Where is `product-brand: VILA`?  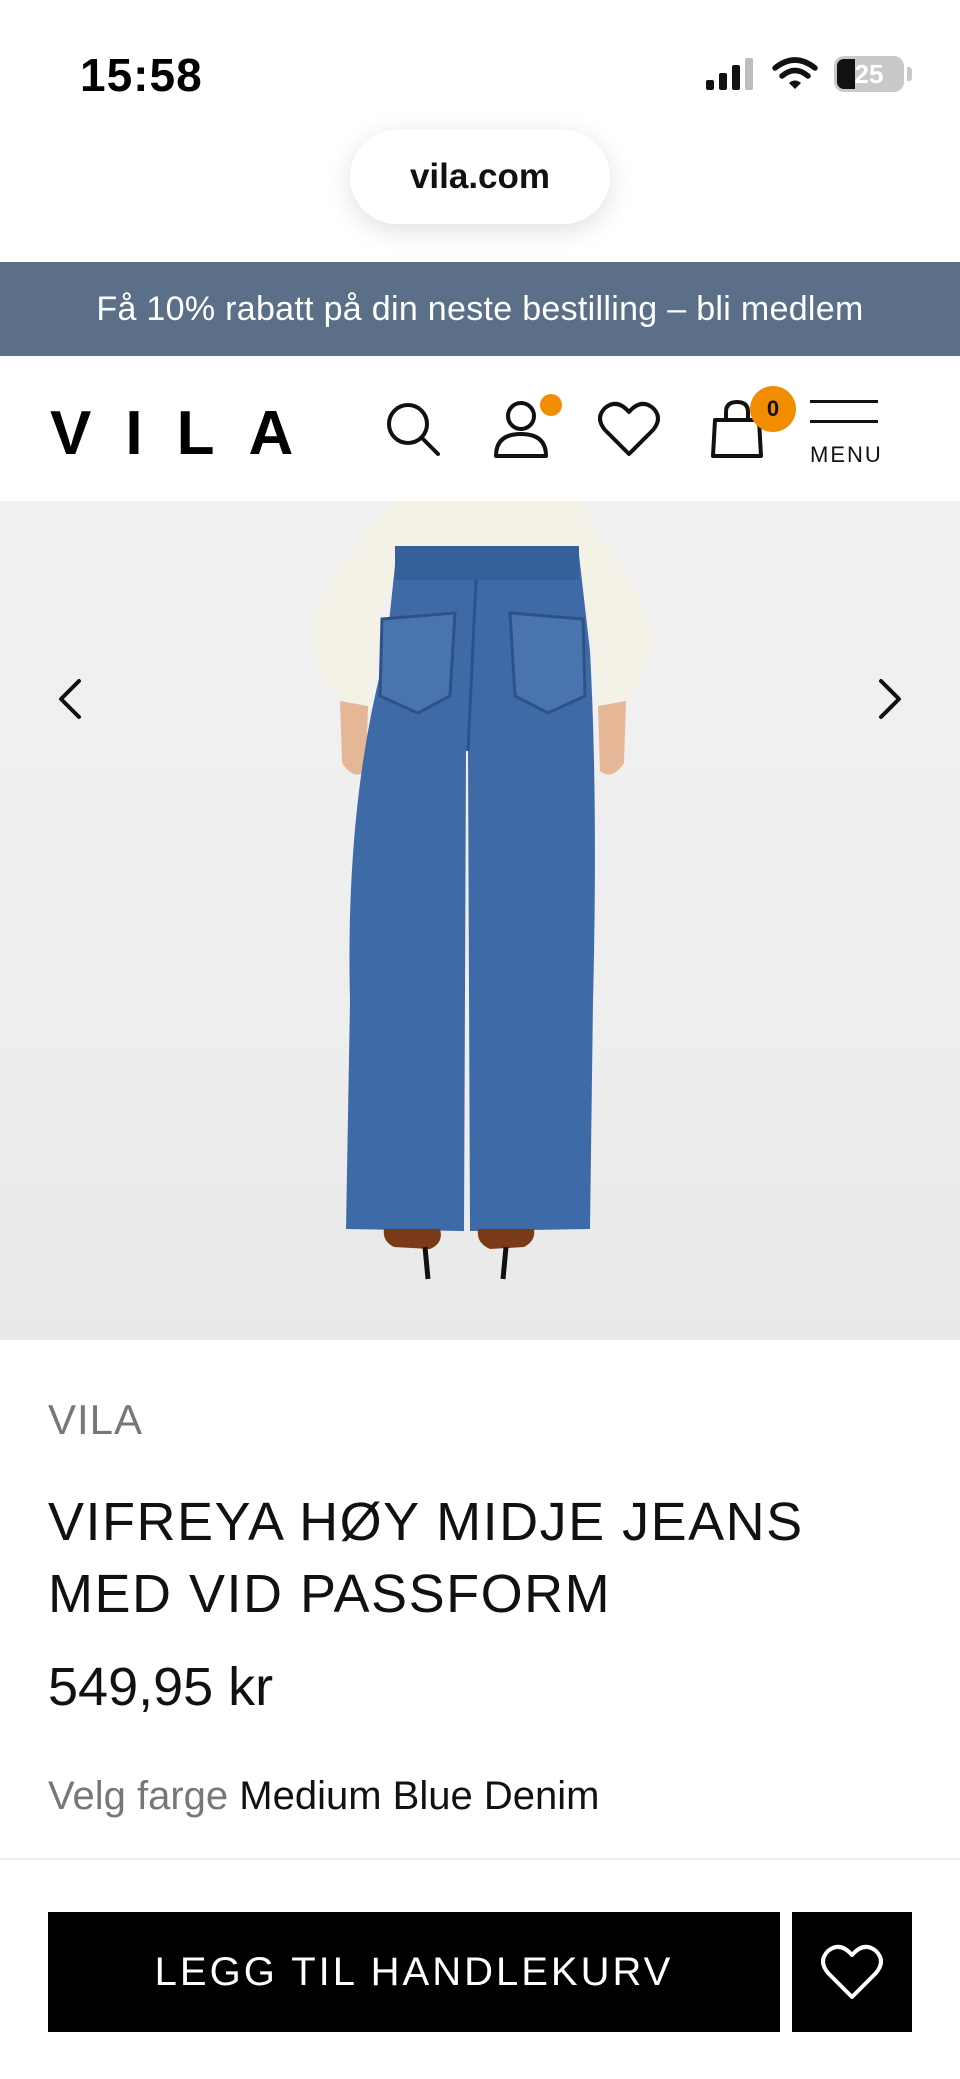 product-brand: VILA is located at coordinates (95, 1420).